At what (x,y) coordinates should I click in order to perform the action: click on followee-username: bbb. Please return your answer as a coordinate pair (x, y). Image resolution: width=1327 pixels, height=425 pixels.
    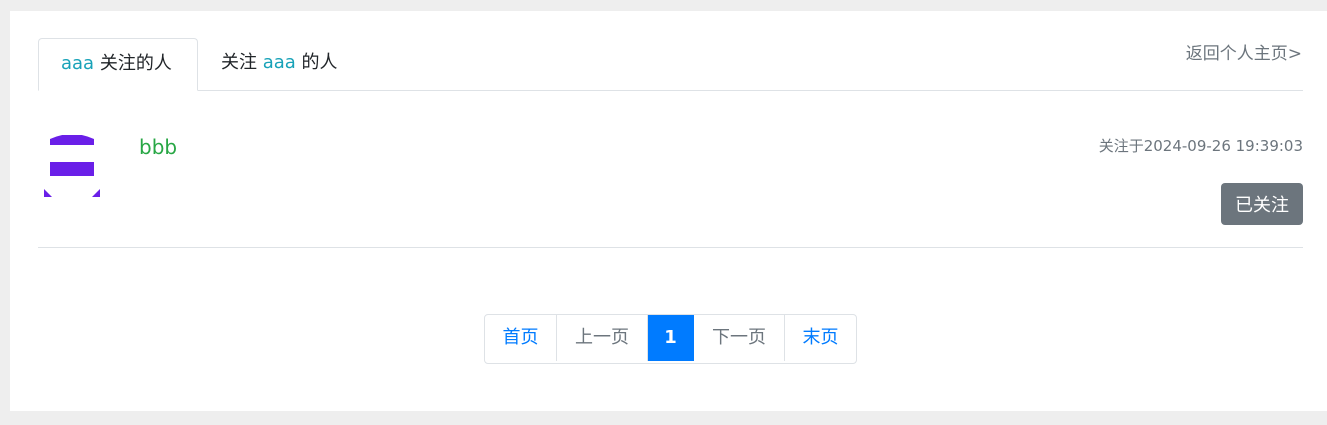
    Looking at the image, I should click on (158, 147).